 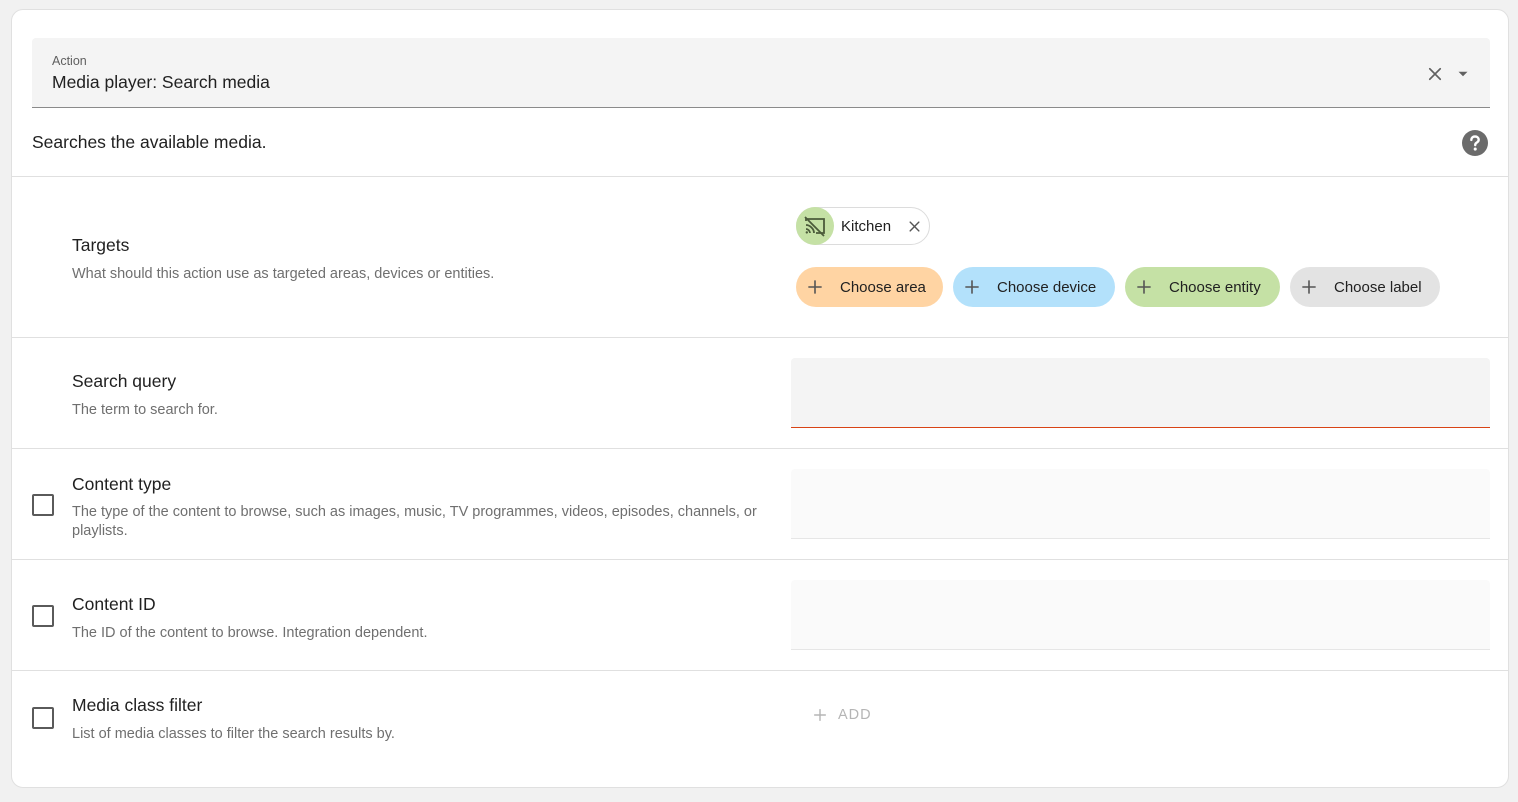 I want to click on dropdown-arrow-icon, so click(x=1463, y=74).